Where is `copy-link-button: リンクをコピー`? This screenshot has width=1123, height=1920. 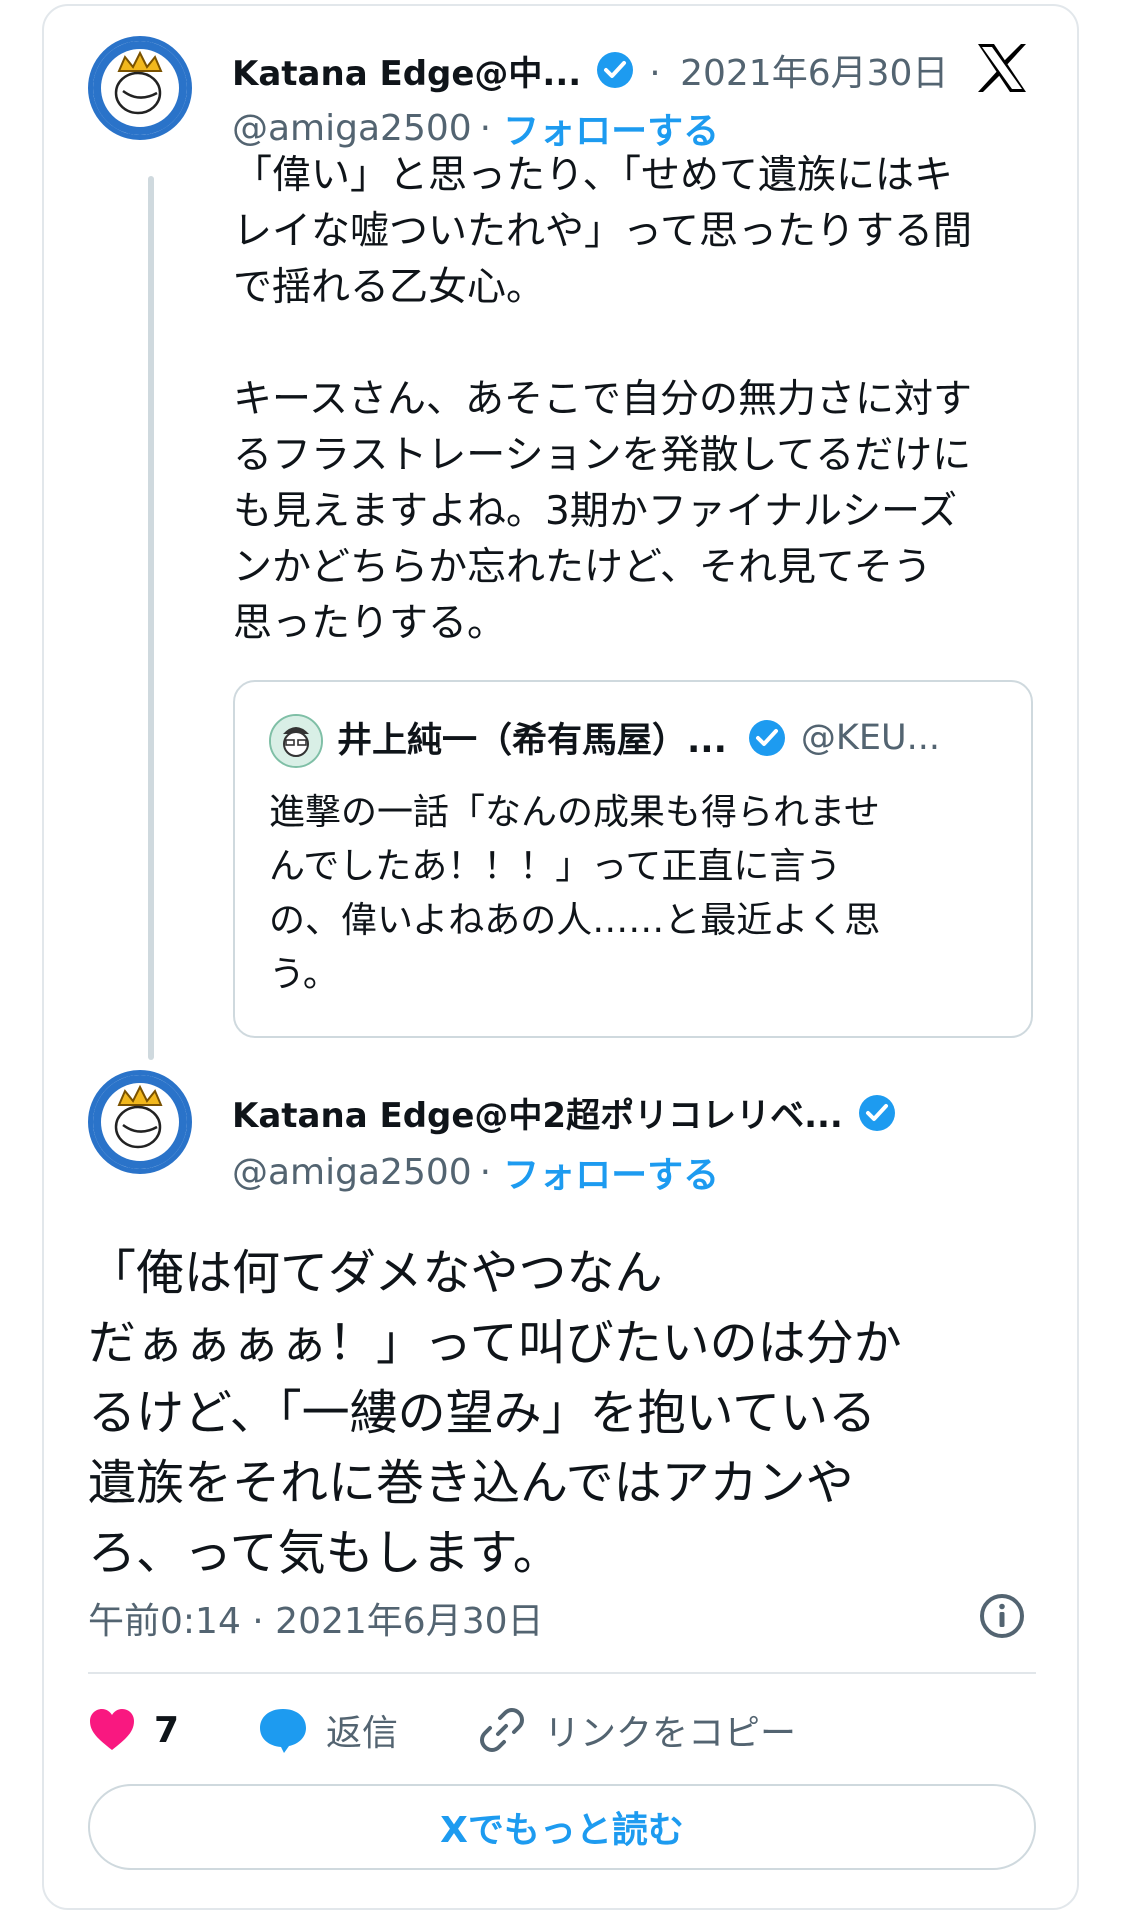 copy-link-button: リンクをコピー is located at coordinates (637, 1730).